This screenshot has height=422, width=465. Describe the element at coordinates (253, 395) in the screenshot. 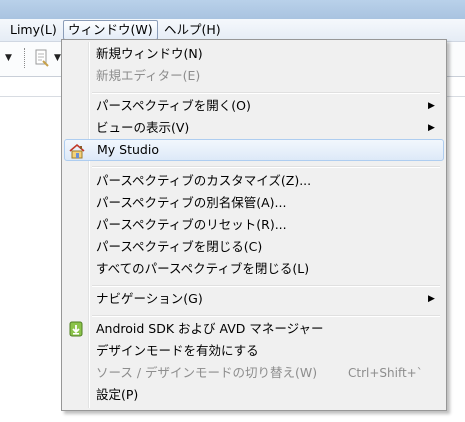

I see `menu-item-preferences: 設定(P)` at that location.